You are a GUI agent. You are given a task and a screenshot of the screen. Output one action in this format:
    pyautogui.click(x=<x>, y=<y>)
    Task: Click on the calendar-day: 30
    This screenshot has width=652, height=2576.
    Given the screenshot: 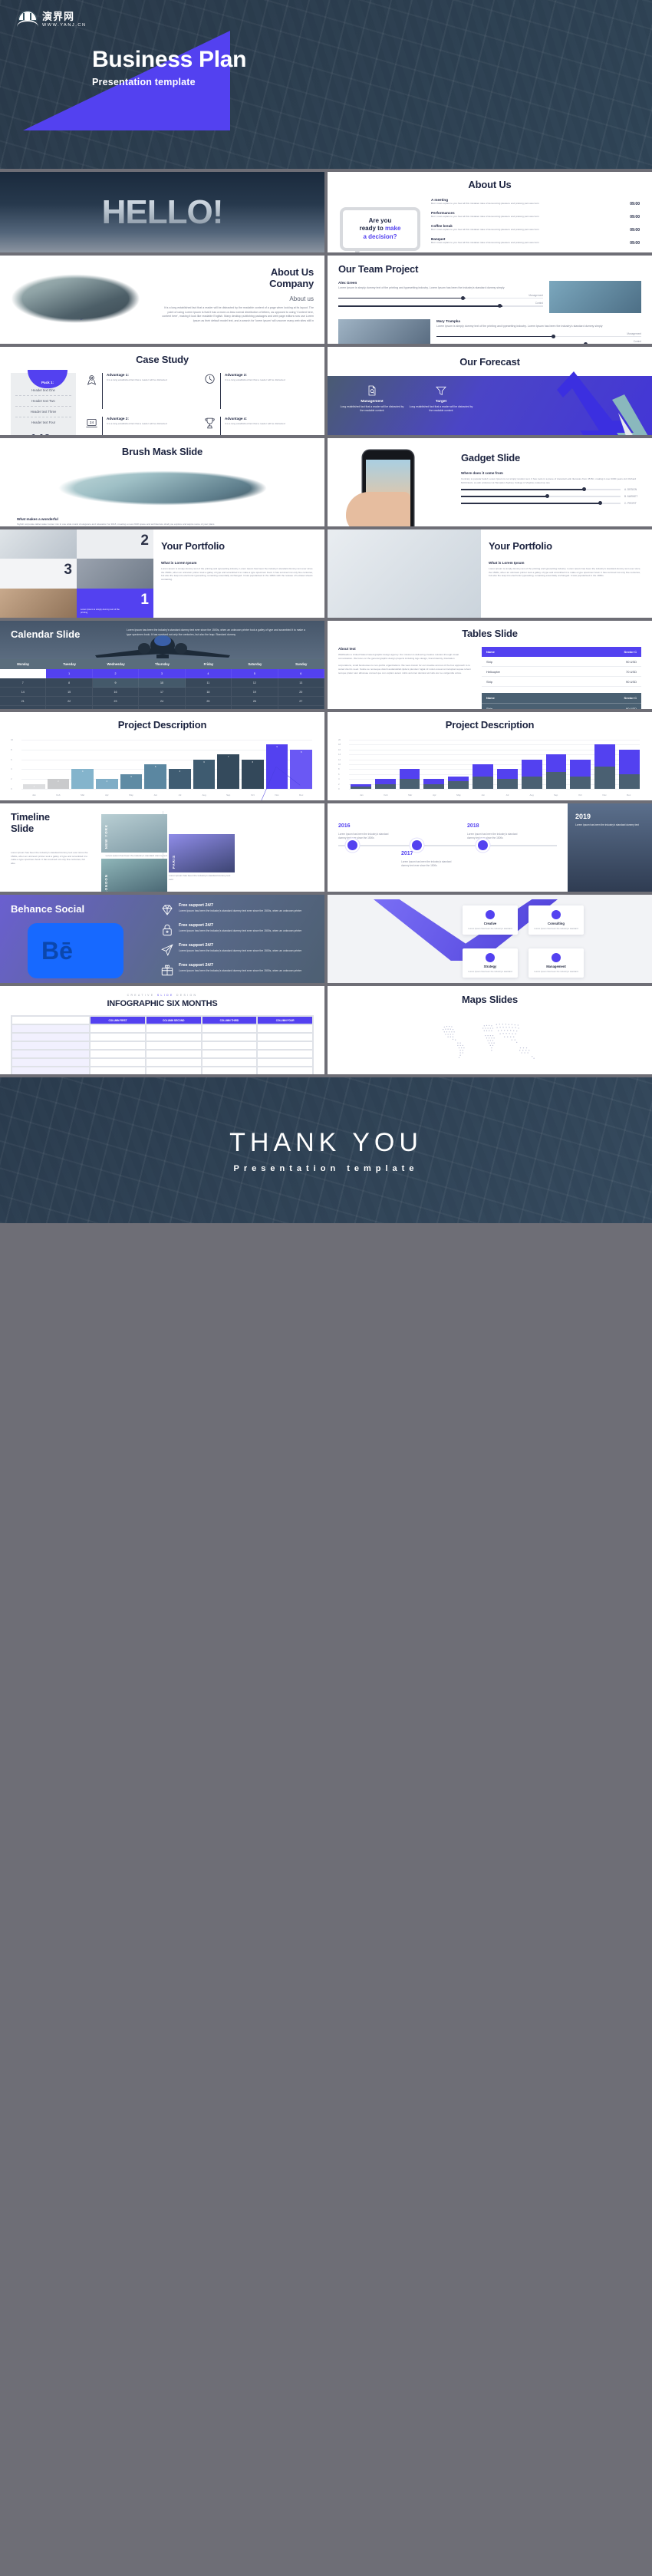 What is the action you would take?
    pyautogui.click(x=116, y=707)
    